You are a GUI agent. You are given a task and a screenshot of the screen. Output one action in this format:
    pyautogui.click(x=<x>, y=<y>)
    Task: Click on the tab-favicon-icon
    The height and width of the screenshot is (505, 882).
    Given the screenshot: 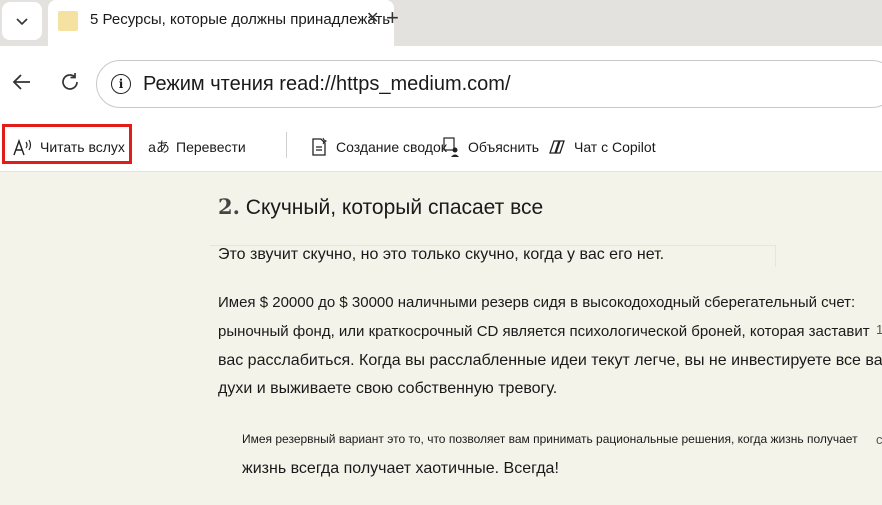 What is the action you would take?
    pyautogui.click(x=68, y=21)
    